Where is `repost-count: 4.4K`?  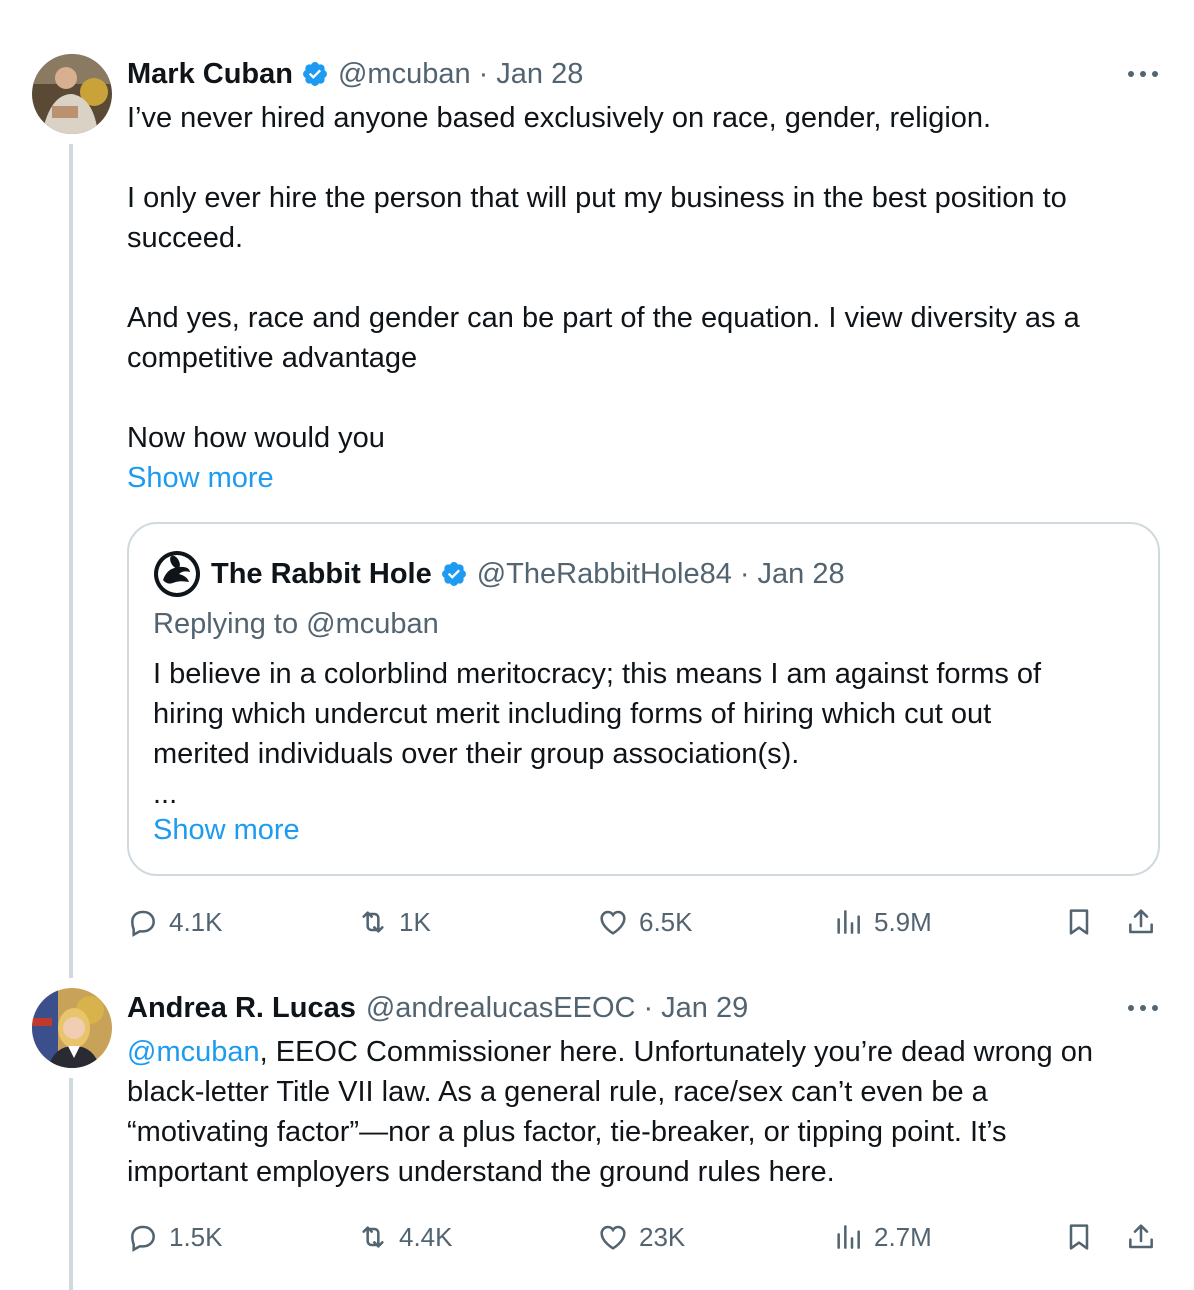 repost-count: 4.4K is located at coordinates (426, 1236).